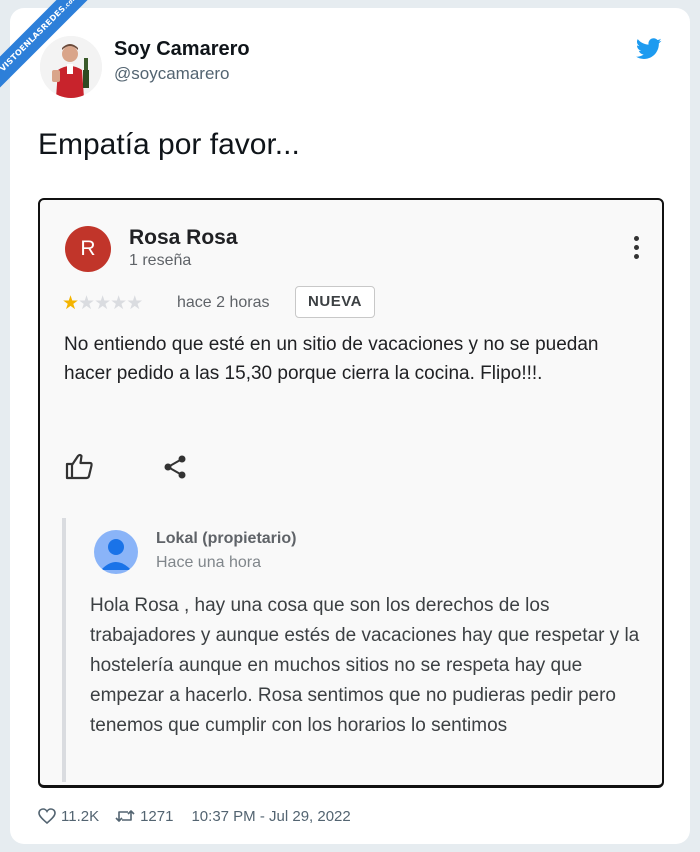  I want to click on retweet-icon, so click(125, 816).